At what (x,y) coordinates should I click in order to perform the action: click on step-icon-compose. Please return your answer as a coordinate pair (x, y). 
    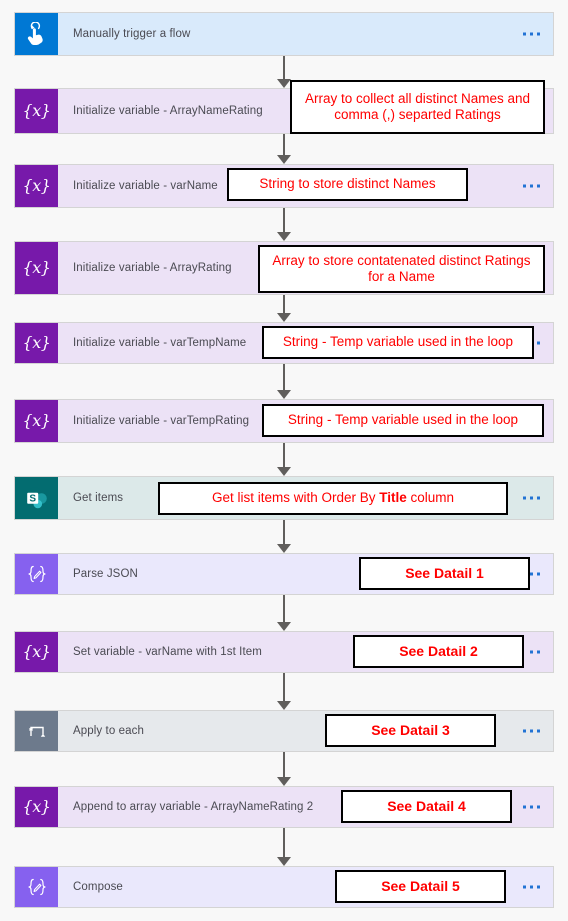
    Looking at the image, I should click on (36, 887).